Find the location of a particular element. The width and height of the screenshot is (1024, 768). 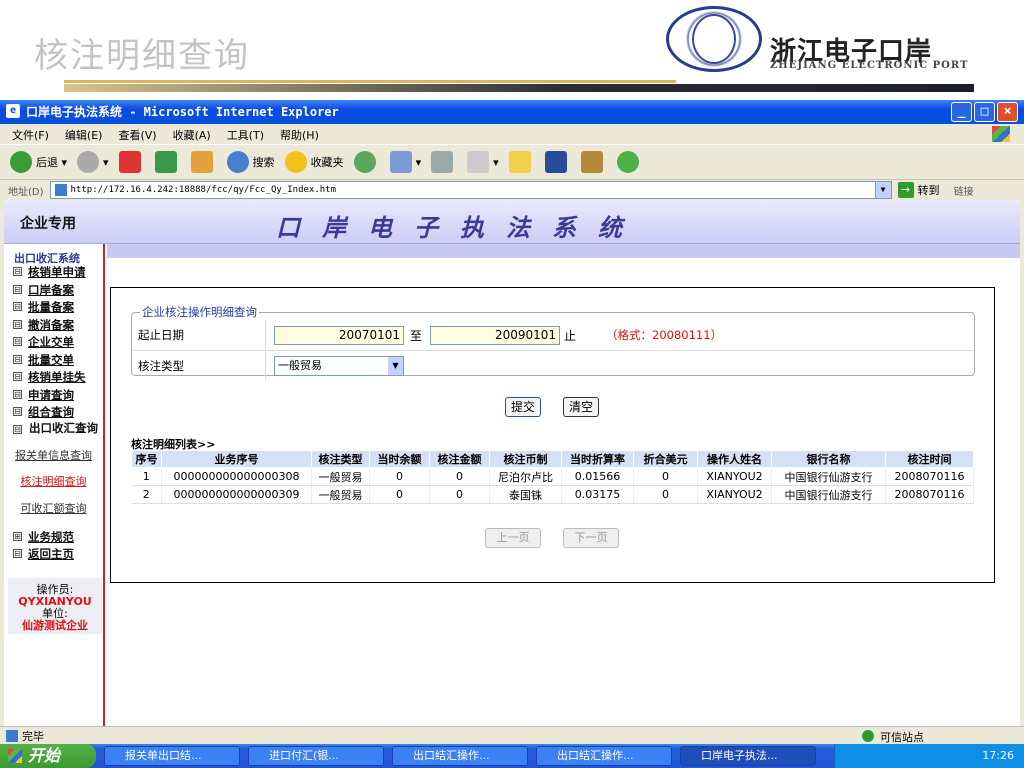

links-button: 链接 is located at coordinates (964, 190).